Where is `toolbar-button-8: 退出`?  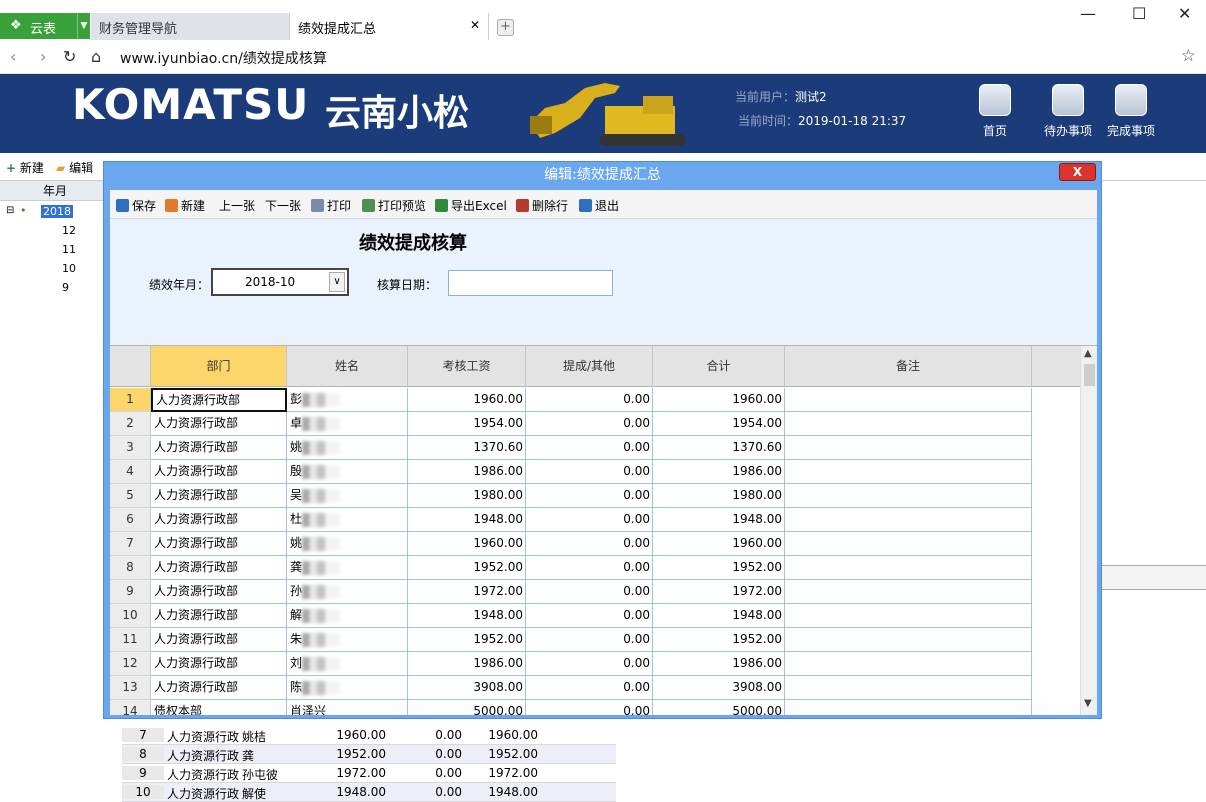
toolbar-button-8: 退出 is located at coordinates (599, 205).